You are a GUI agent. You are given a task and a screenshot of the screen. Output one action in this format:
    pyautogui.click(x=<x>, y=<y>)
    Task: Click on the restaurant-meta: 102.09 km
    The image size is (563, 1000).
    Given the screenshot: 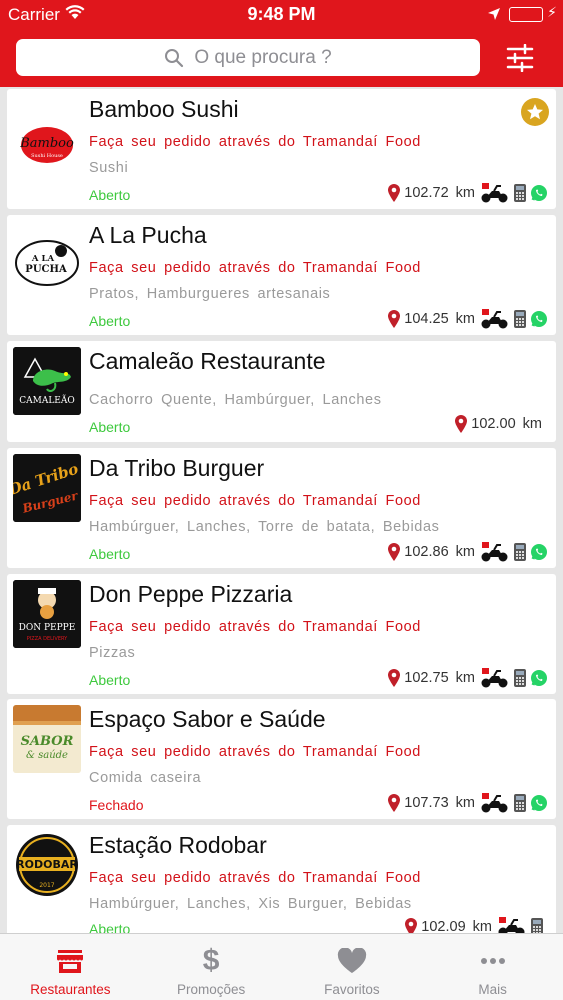 What is the action you would take?
    pyautogui.click(x=474, y=924)
    